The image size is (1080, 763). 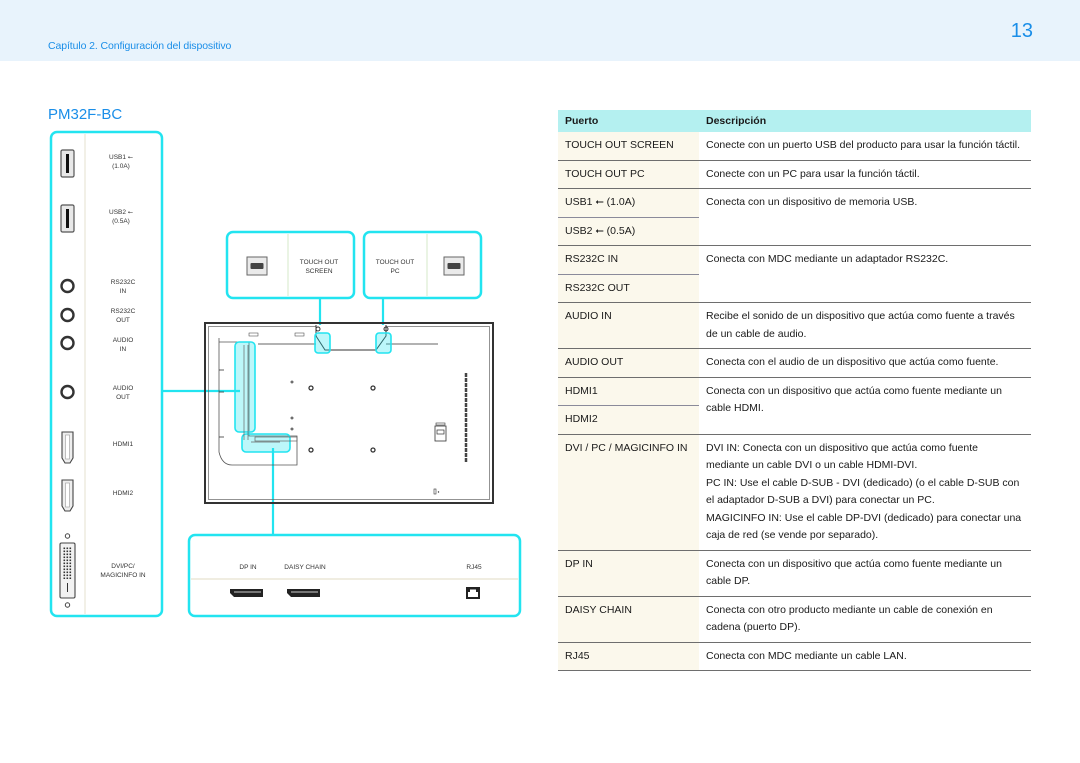 I want to click on port-cell: HDMI1, so click(x=628, y=391).